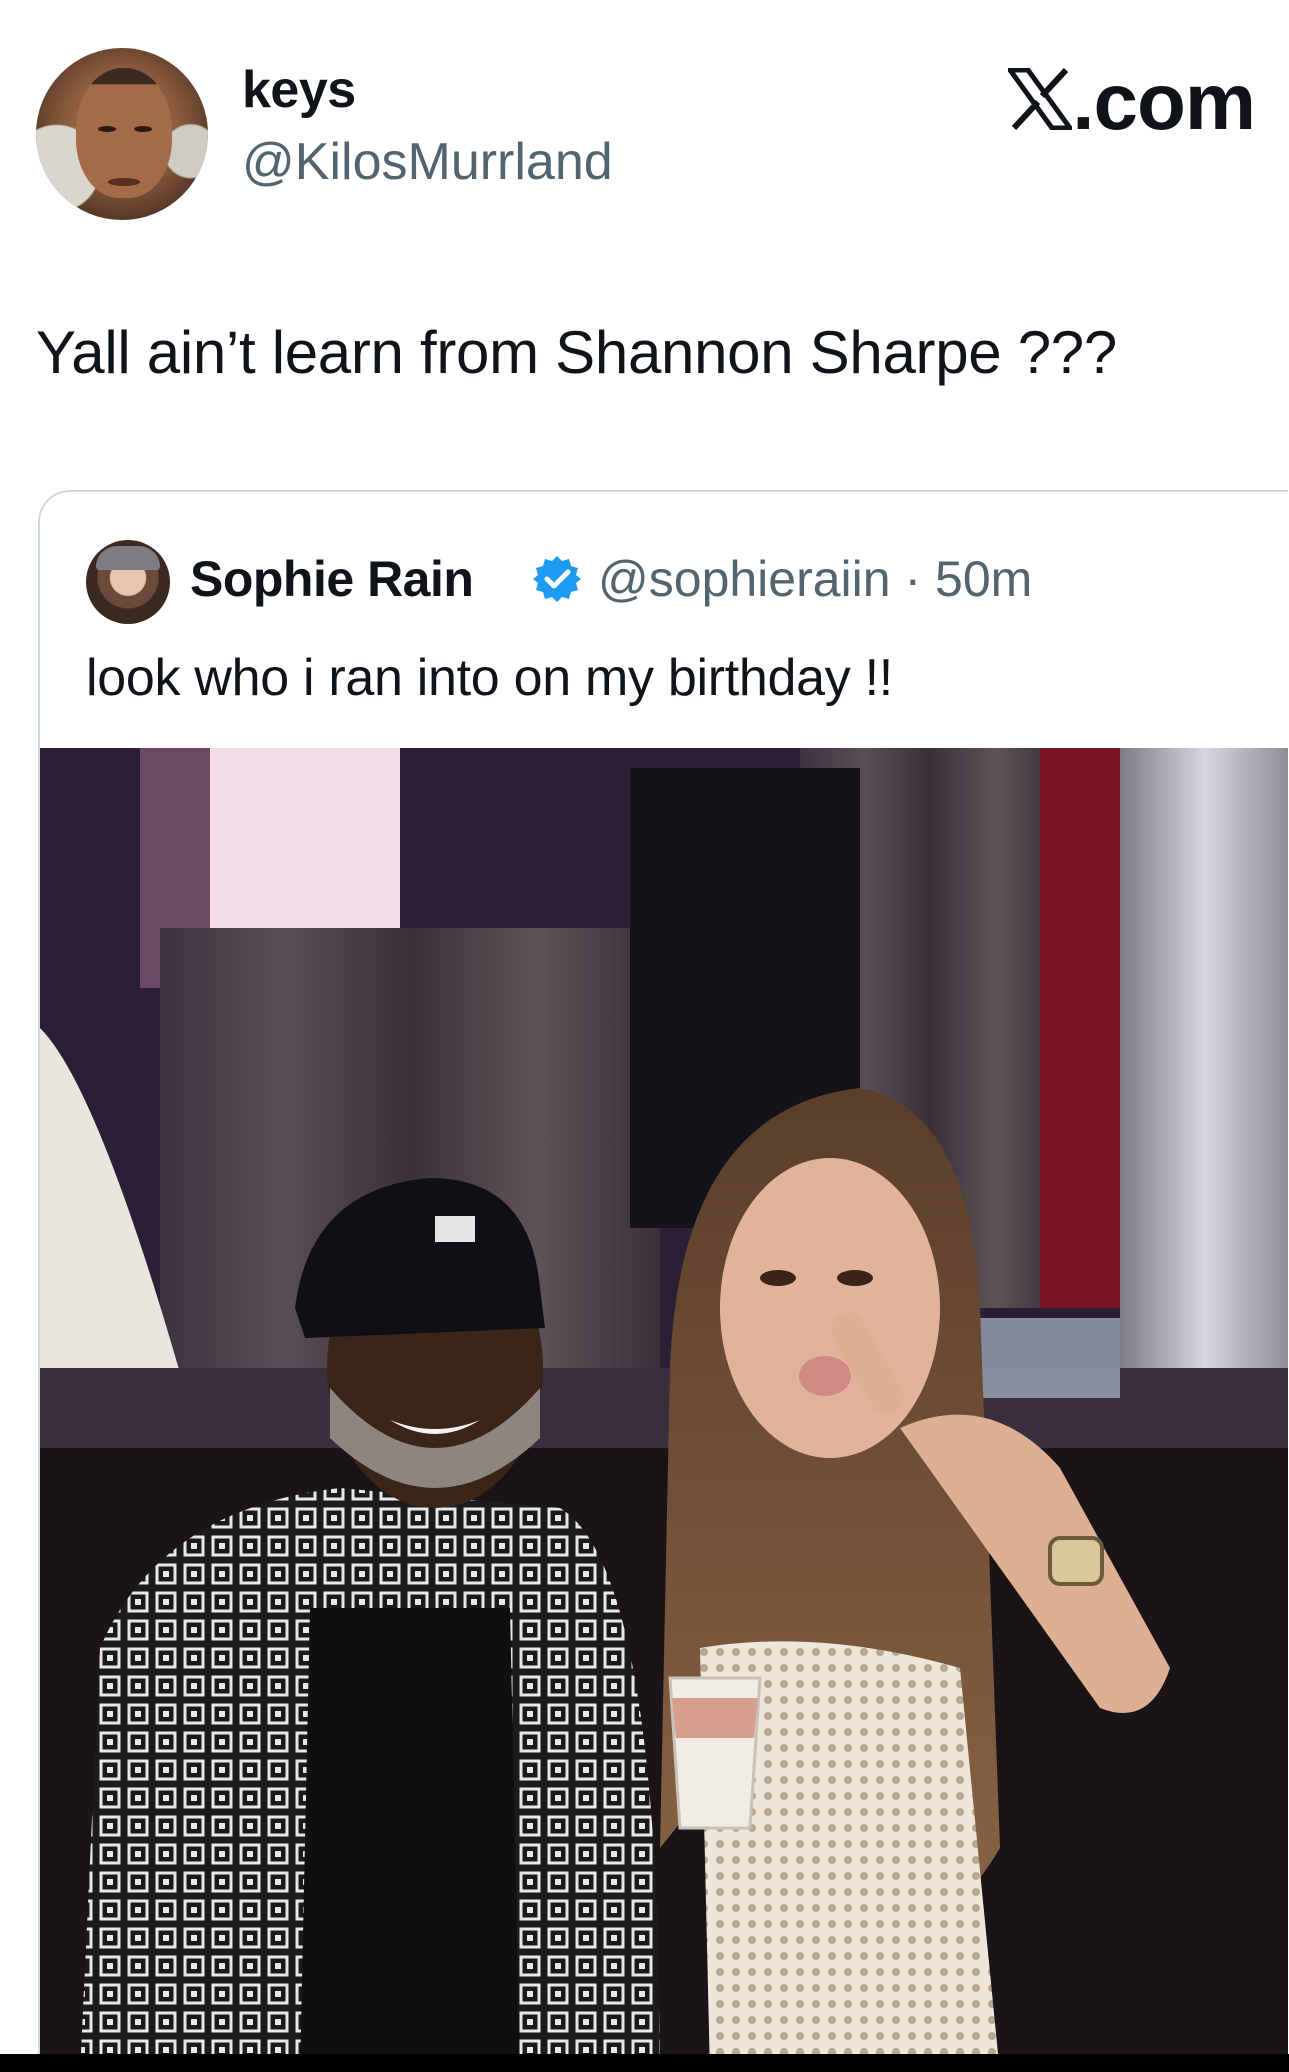  What do you see at coordinates (644, 2063) in the screenshot?
I see `bottom-edge-bar` at bounding box center [644, 2063].